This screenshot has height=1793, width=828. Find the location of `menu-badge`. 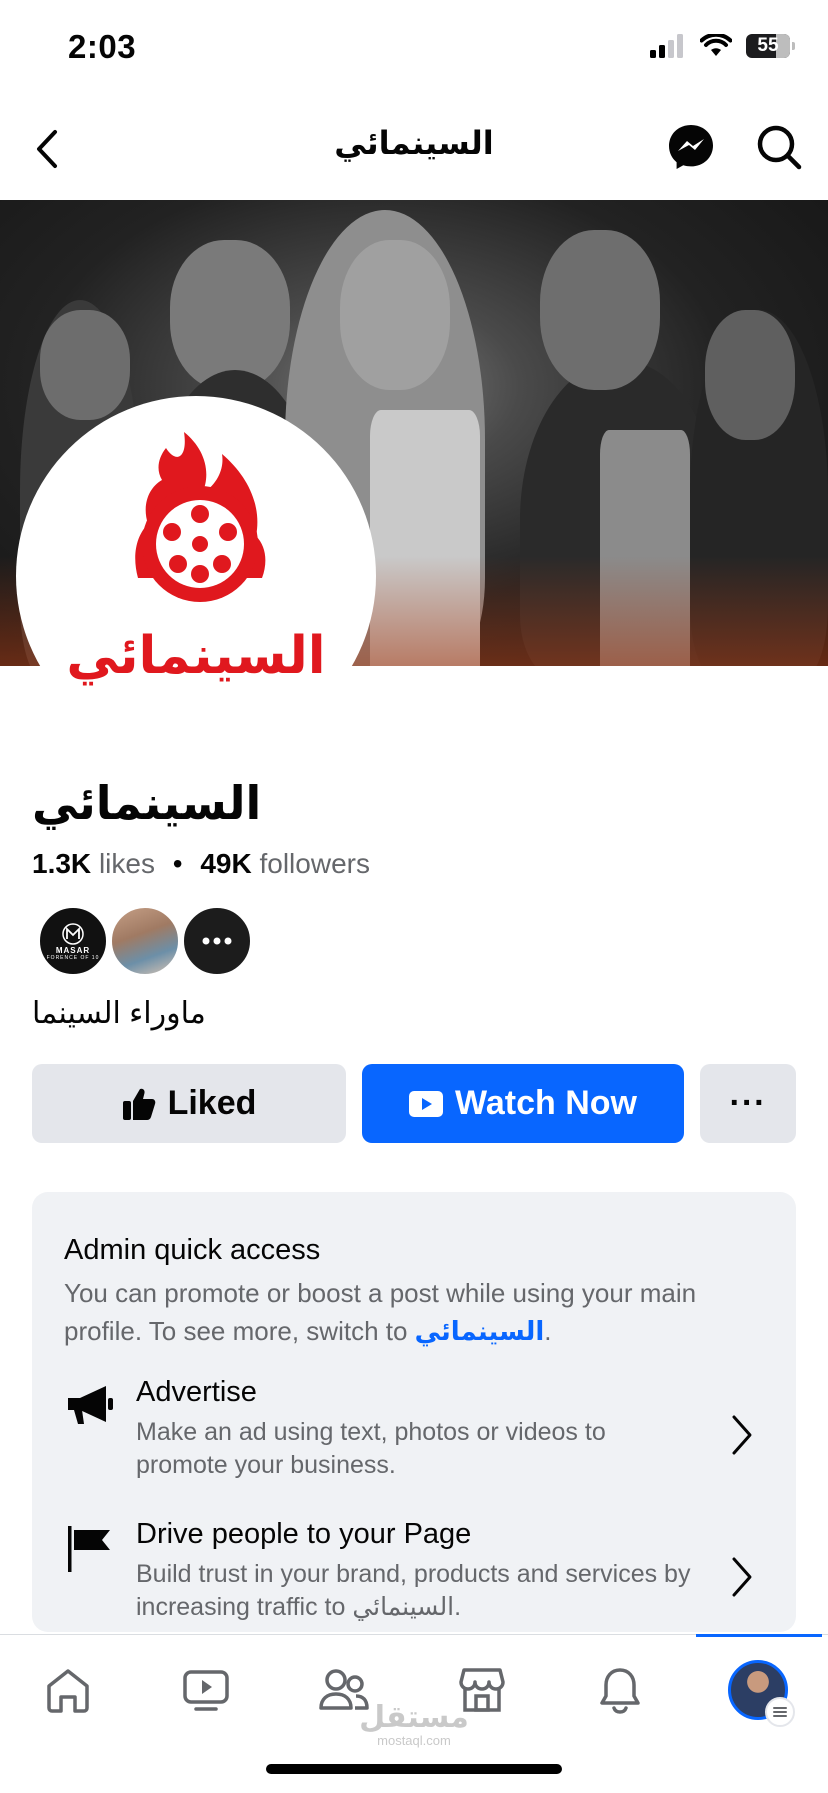

menu-badge is located at coordinates (780, 1712).